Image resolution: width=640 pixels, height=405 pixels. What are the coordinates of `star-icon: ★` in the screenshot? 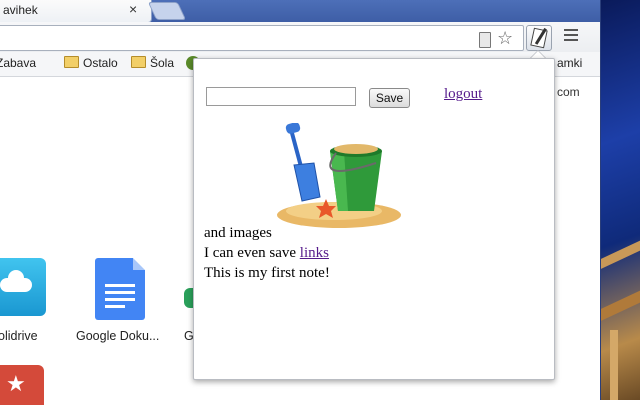 It's located at (16, 383).